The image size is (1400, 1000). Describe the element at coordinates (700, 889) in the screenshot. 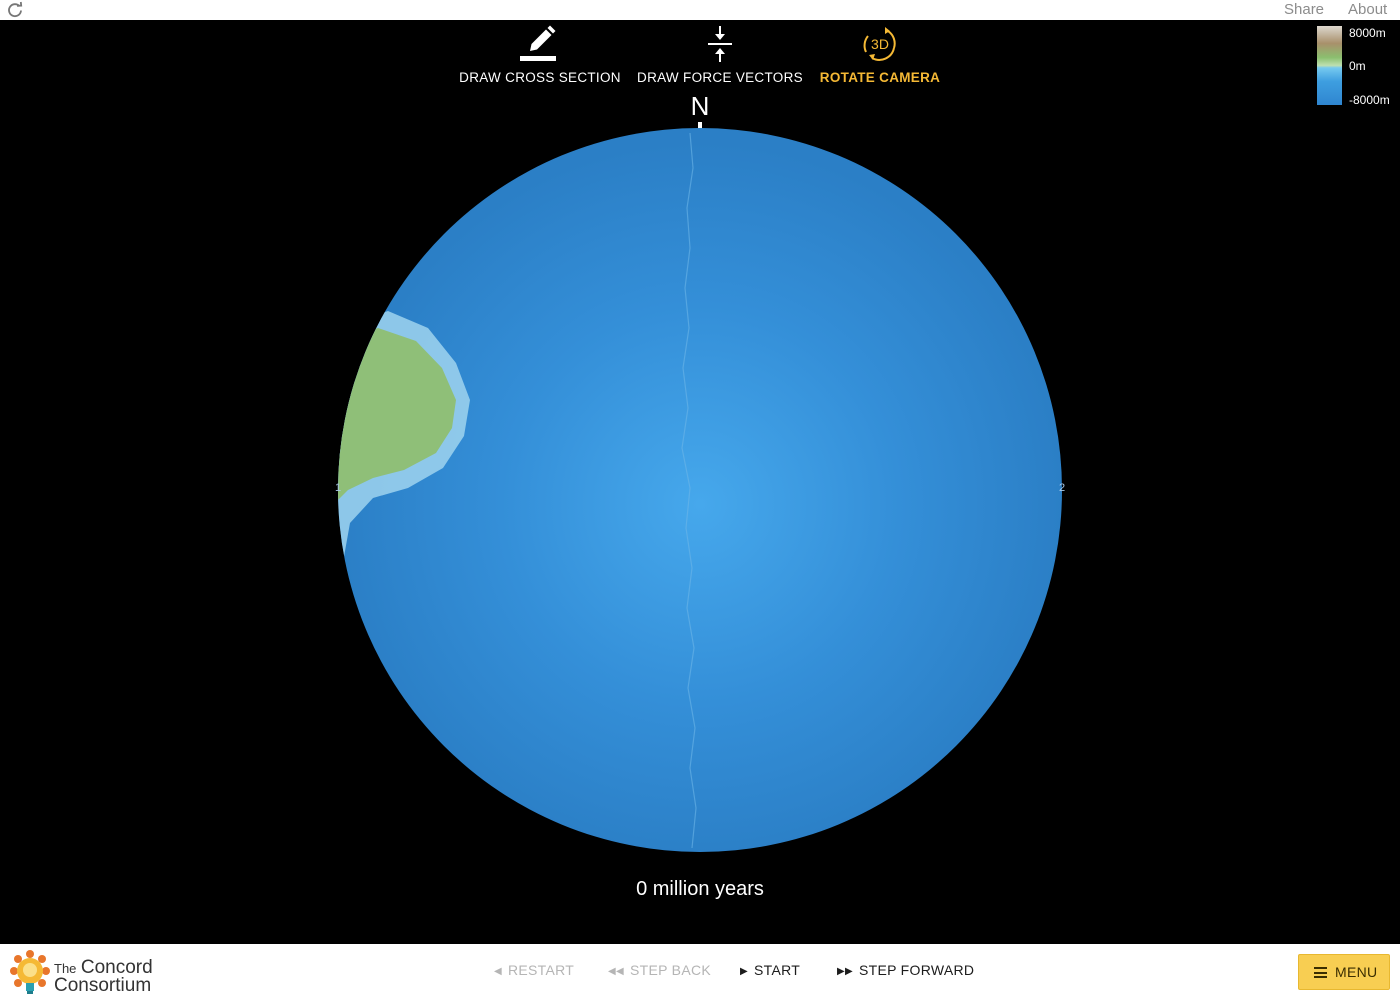

I see `time-display: 0 million years` at that location.